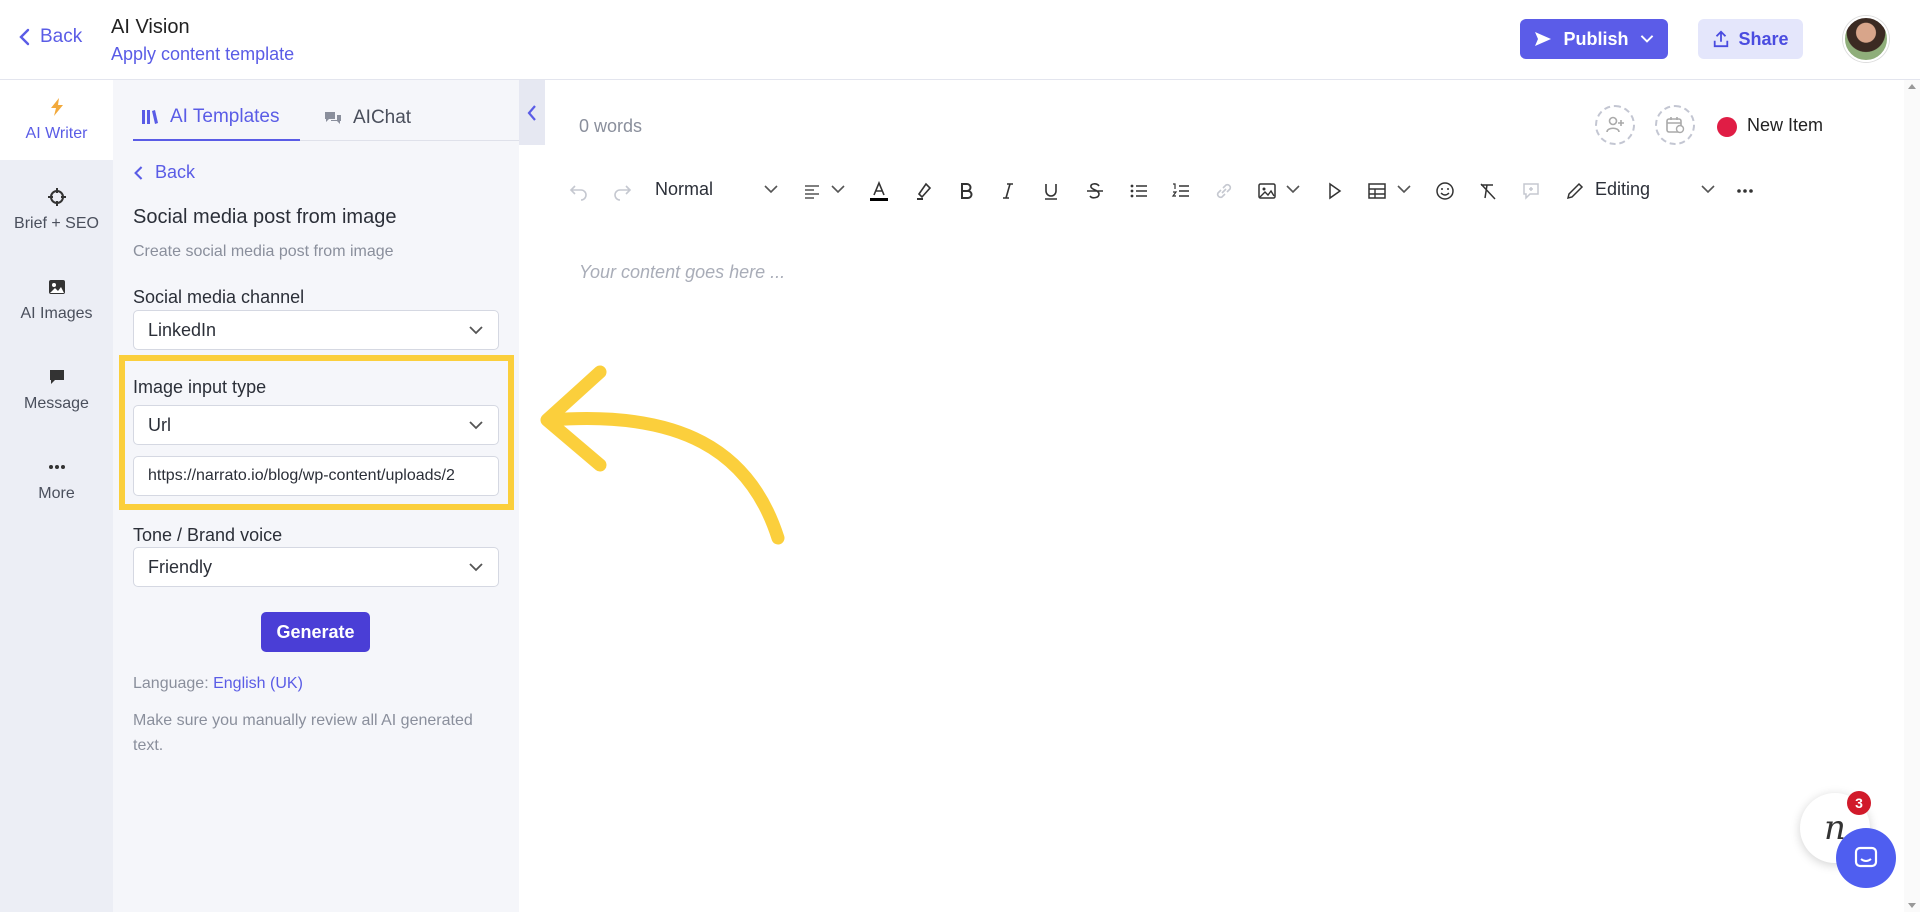  What do you see at coordinates (1763, 38) in the screenshot?
I see `share-label: Share` at bounding box center [1763, 38].